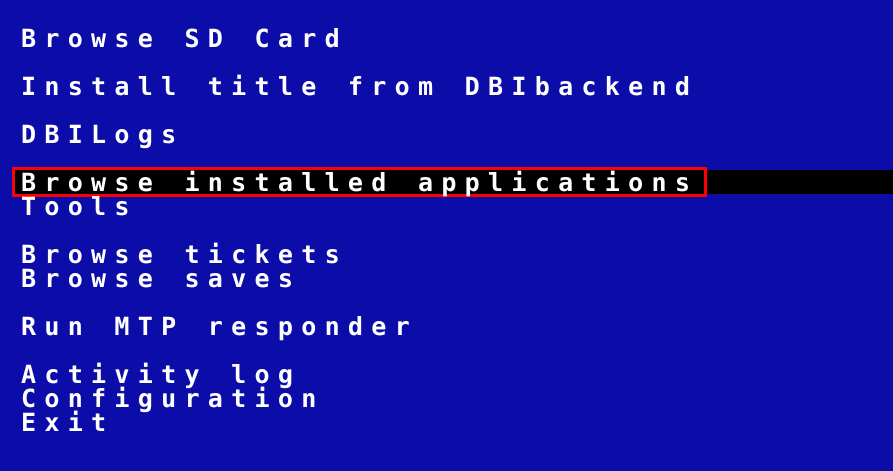 This screenshot has width=893, height=471. What do you see at coordinates (360, 182) in the screenshot?
I see `menu-item: Browse installed applications` at bounding box center [360, 182].